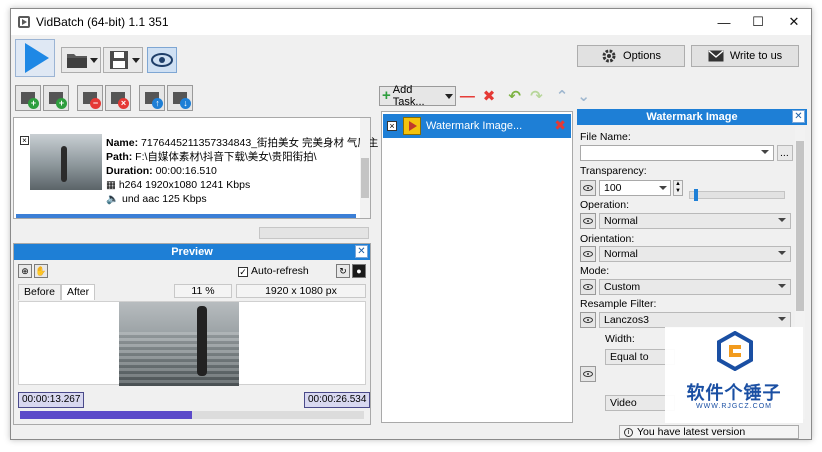  I want to click on record-icon: ●, so click(359, 271).